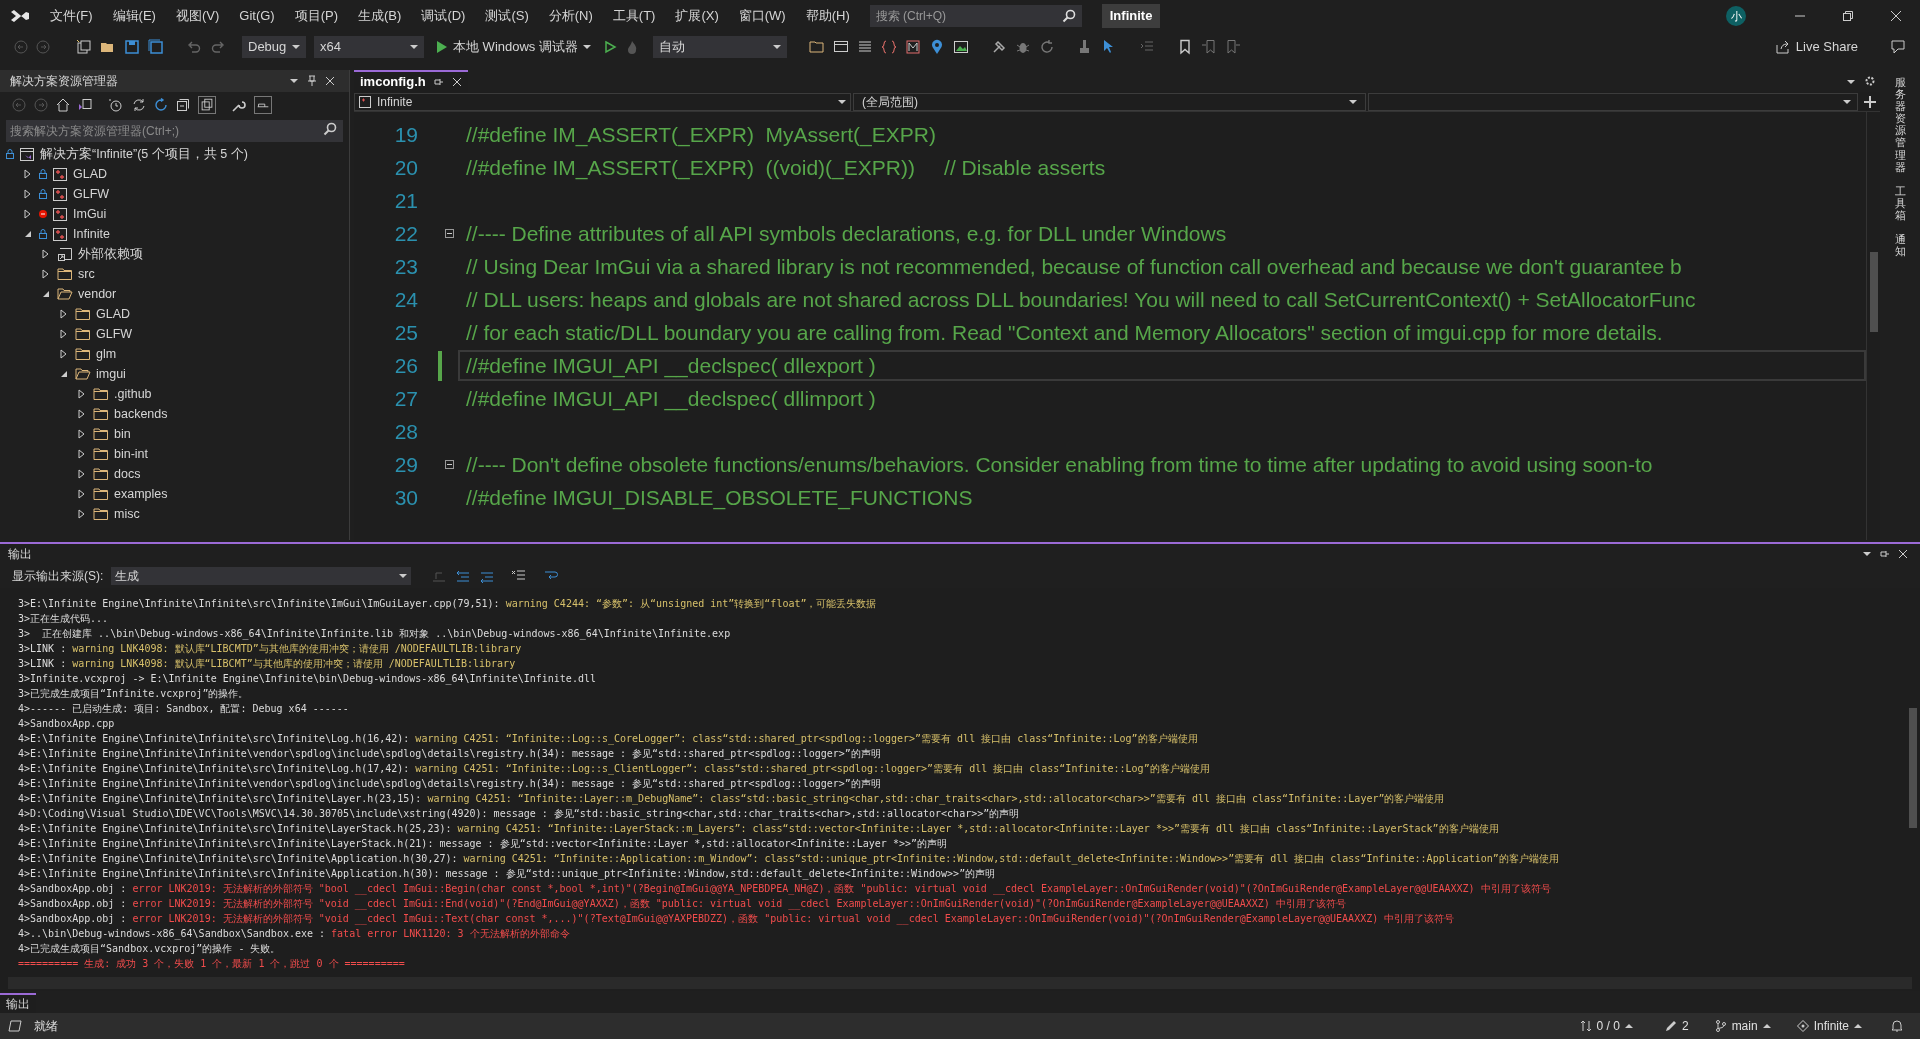  What do you see at coordinates (1870, 101) in the screenshot?
I see `split-icon` at bounding box center [1870, 101].